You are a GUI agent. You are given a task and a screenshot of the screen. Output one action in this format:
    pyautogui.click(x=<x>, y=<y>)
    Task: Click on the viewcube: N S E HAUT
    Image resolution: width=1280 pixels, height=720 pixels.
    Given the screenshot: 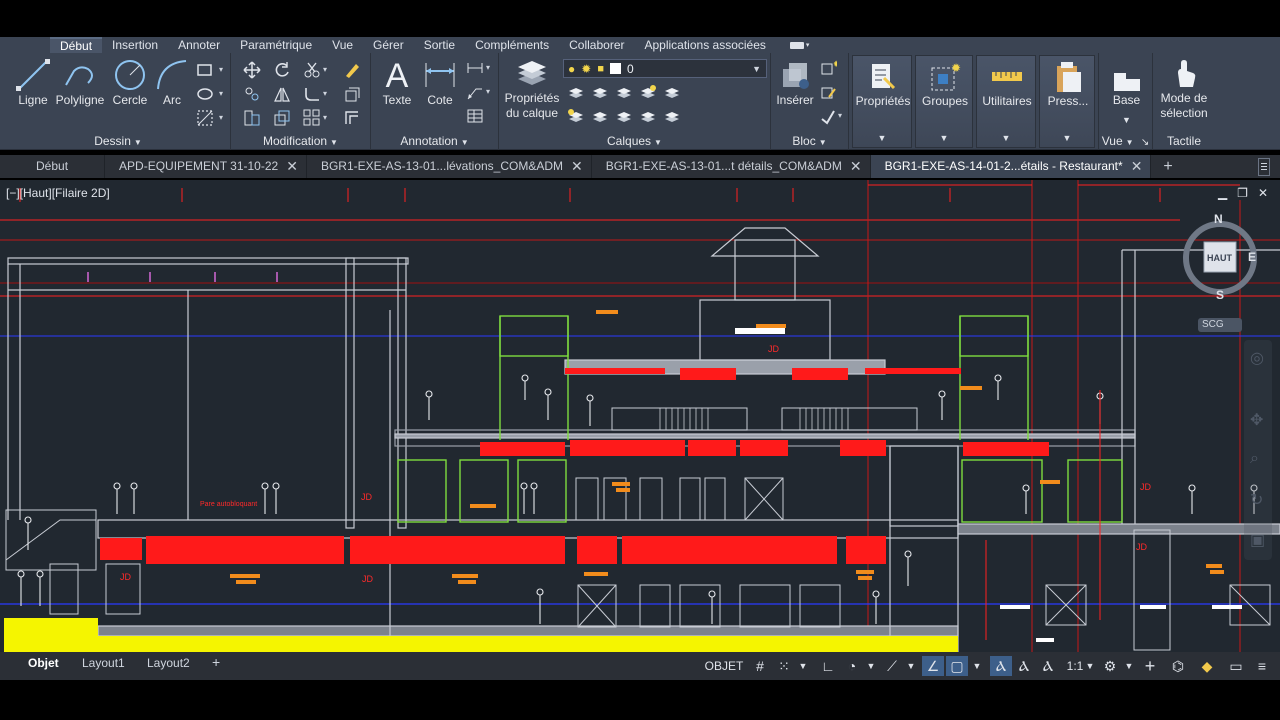 What is the action you would take?
    pyautogui.click(x=1219, y=256)
    